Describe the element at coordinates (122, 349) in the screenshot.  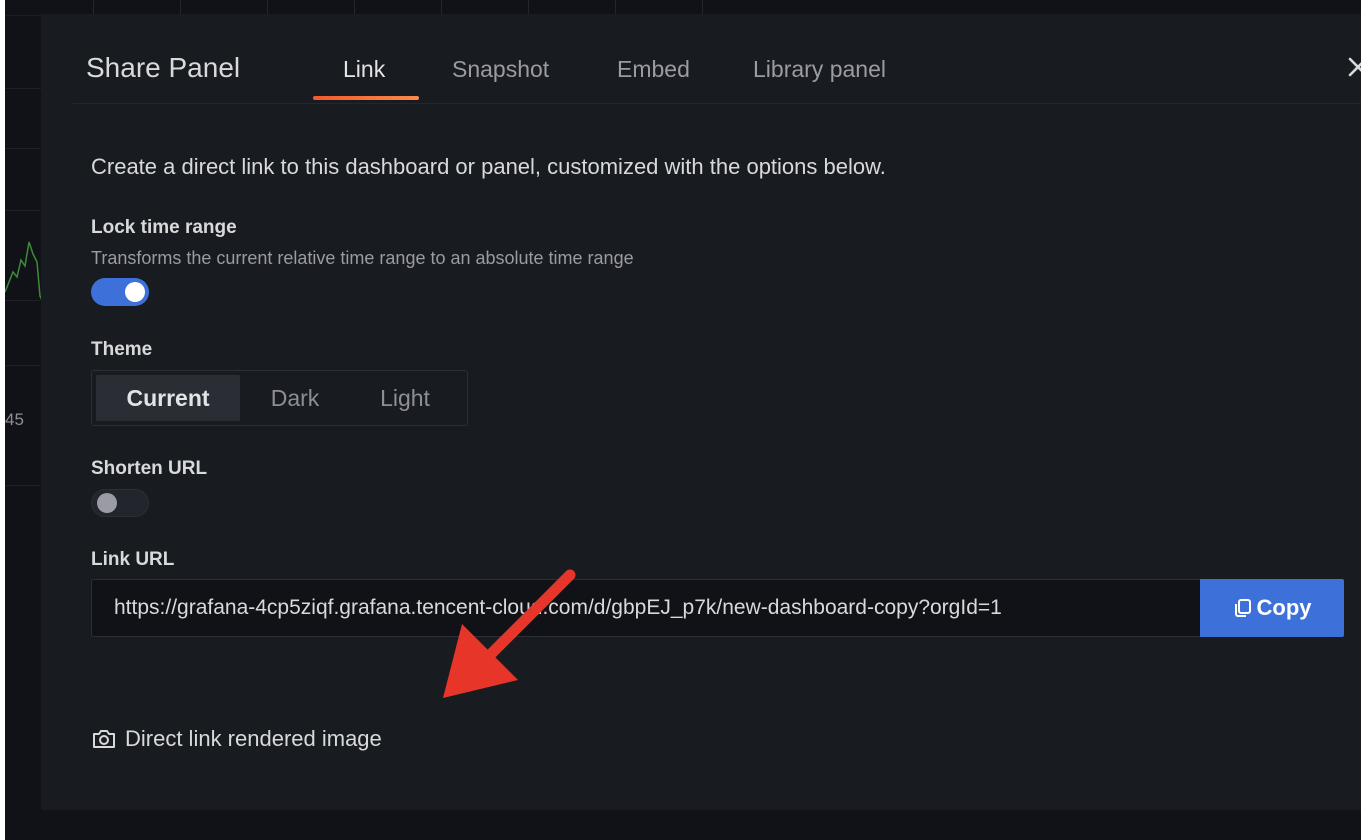
I see `theme-label: Theme` at that location.